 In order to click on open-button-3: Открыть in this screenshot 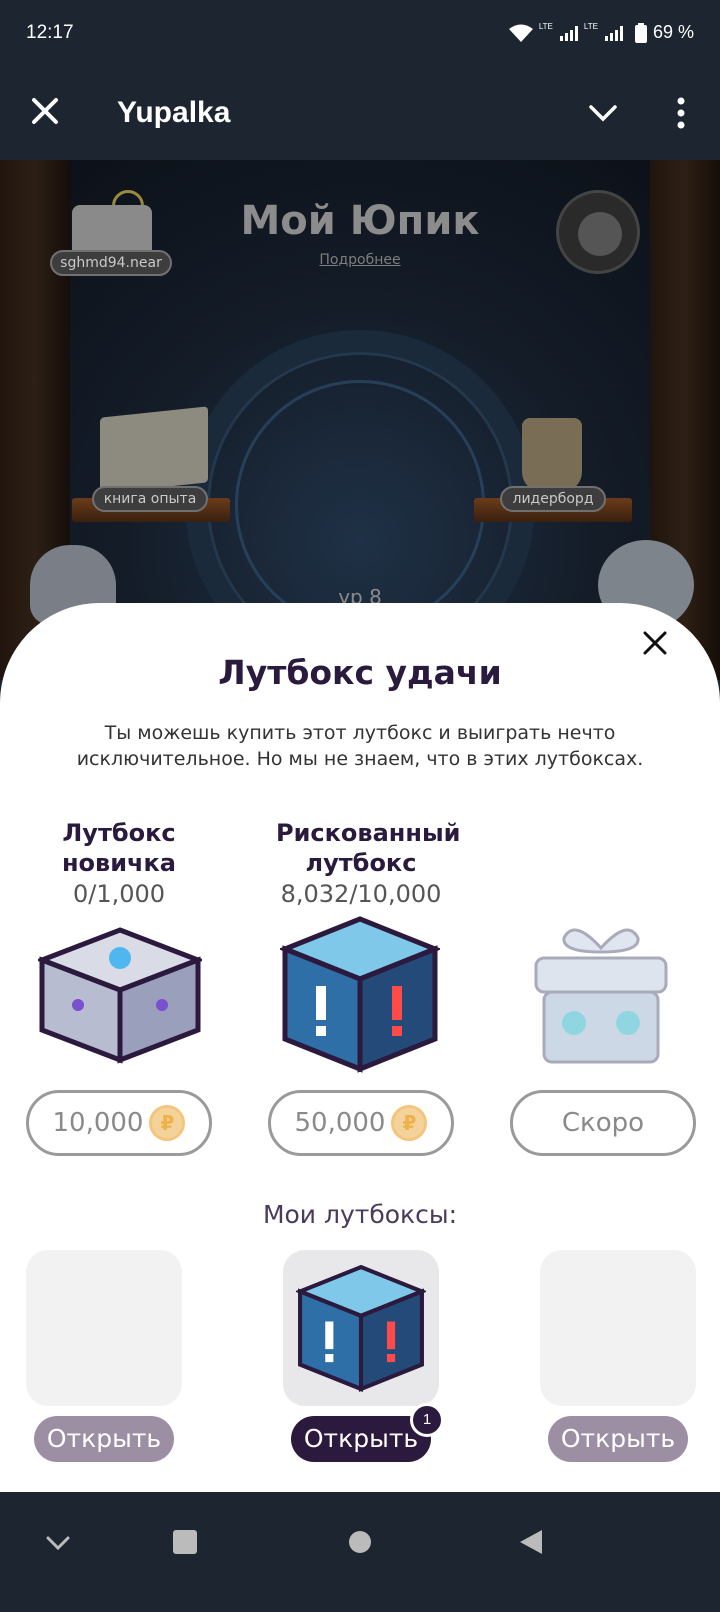, I will do `click(618, 1439)`.